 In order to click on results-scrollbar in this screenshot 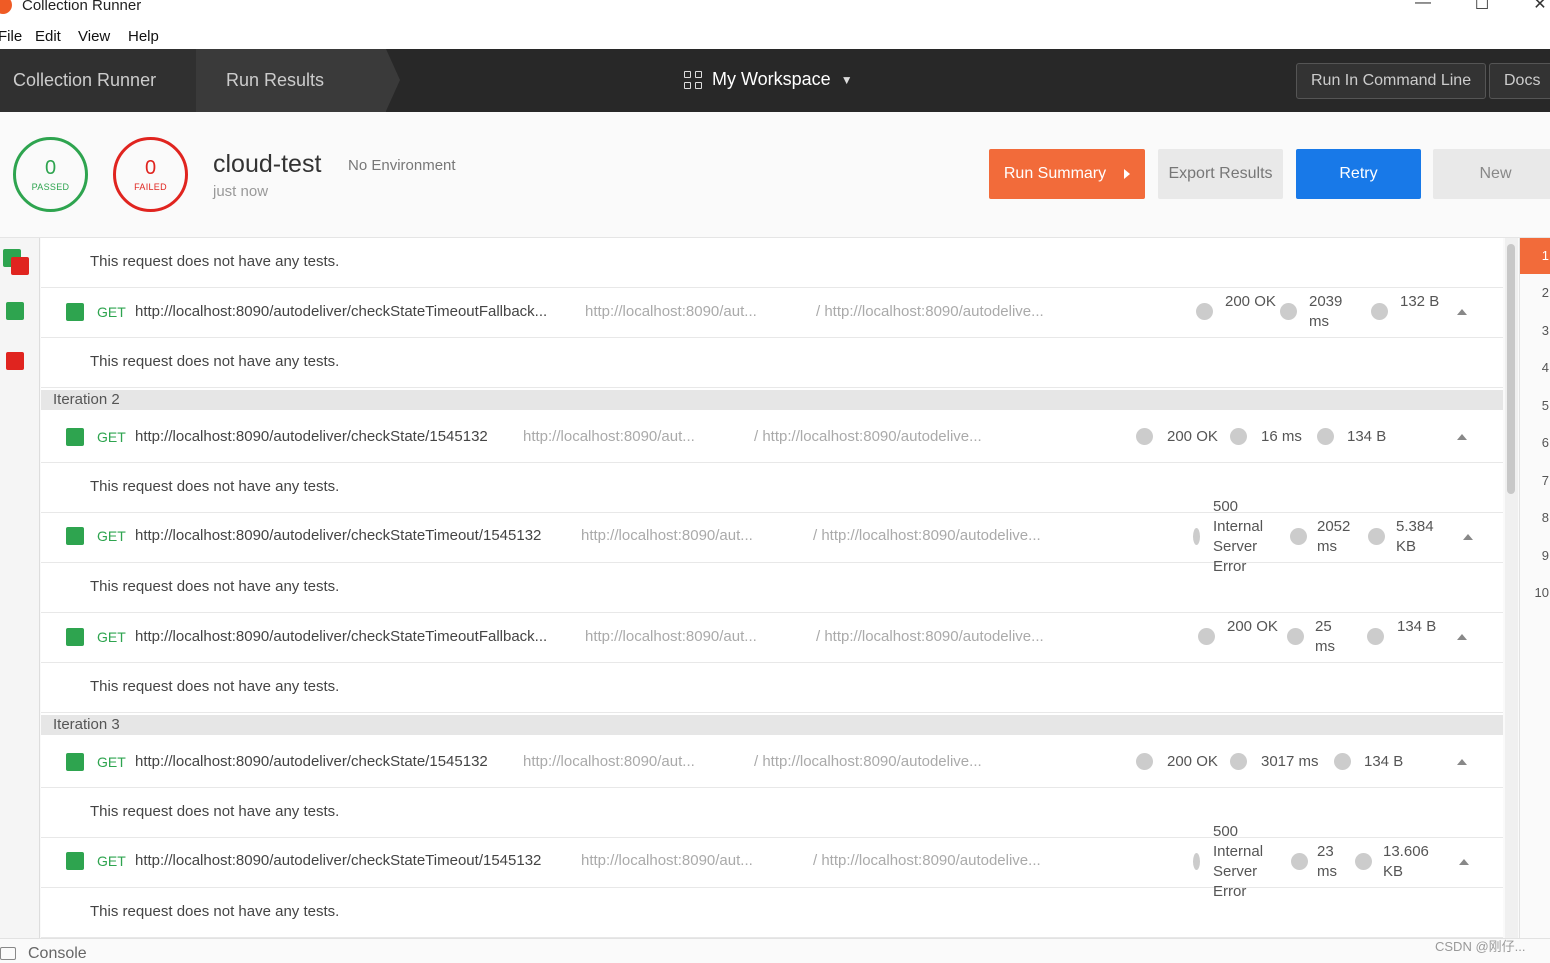, I will do `click(1511, 588)`.